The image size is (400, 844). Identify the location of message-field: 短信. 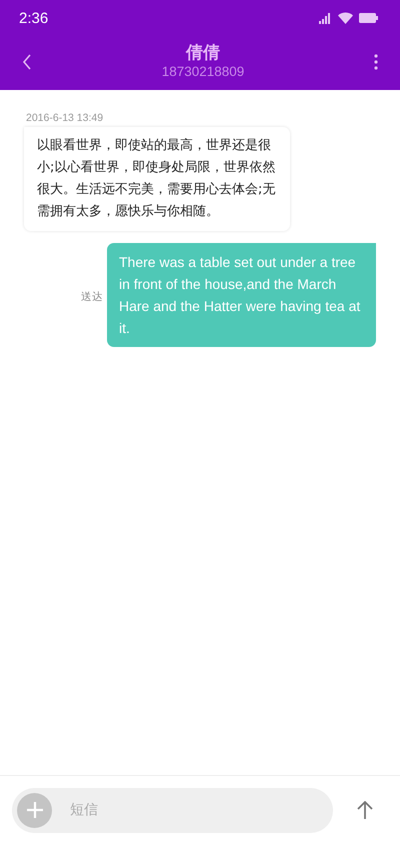
(172, 810).